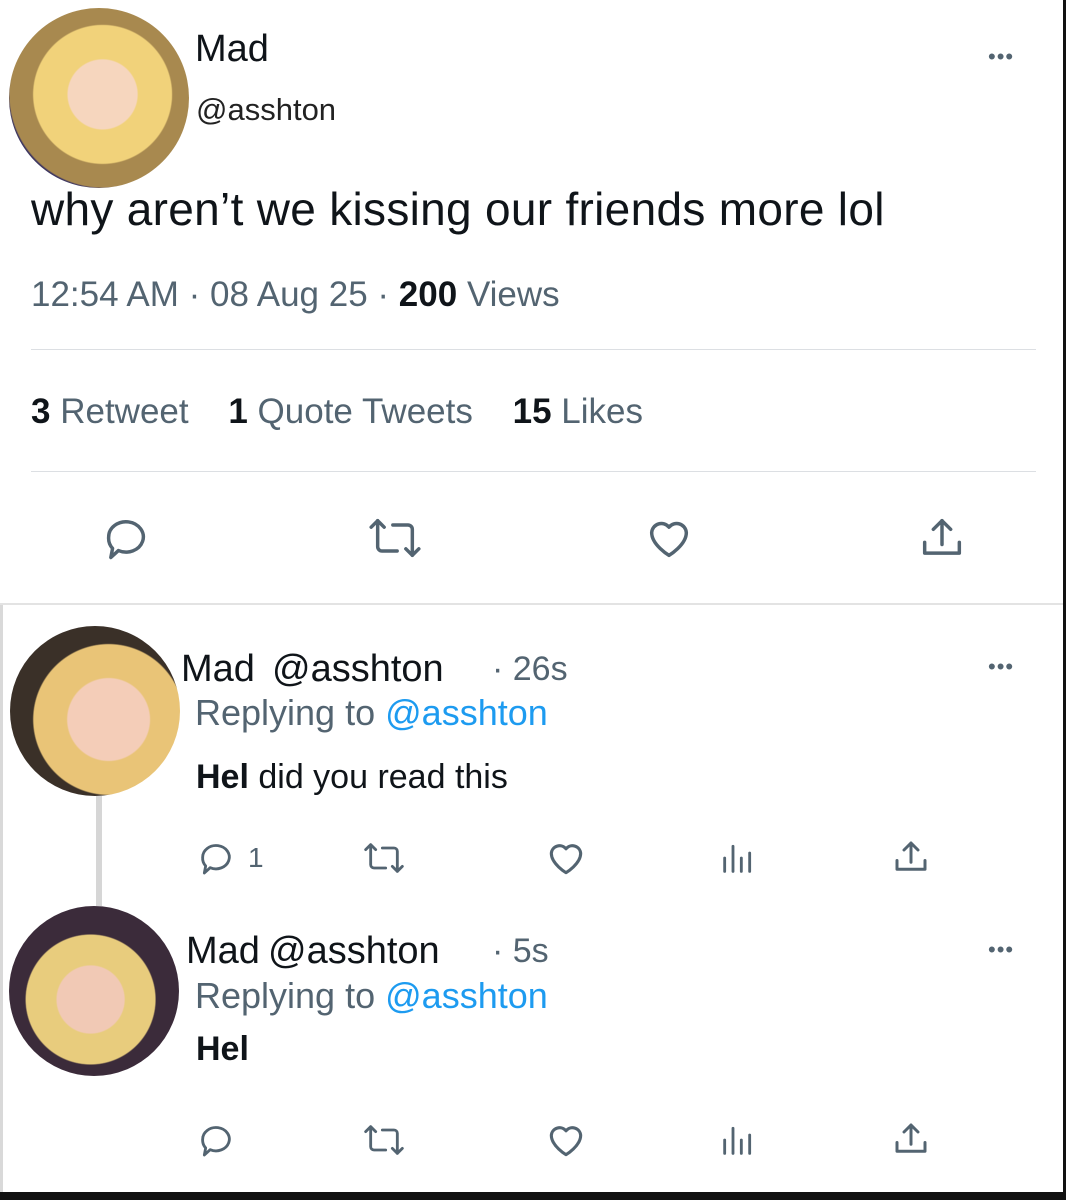 Image resolution: width=1066 pixels, height=1200 pixels. I want to click on quotes-stat: 1 Quote Tweets, so click(350, 411).